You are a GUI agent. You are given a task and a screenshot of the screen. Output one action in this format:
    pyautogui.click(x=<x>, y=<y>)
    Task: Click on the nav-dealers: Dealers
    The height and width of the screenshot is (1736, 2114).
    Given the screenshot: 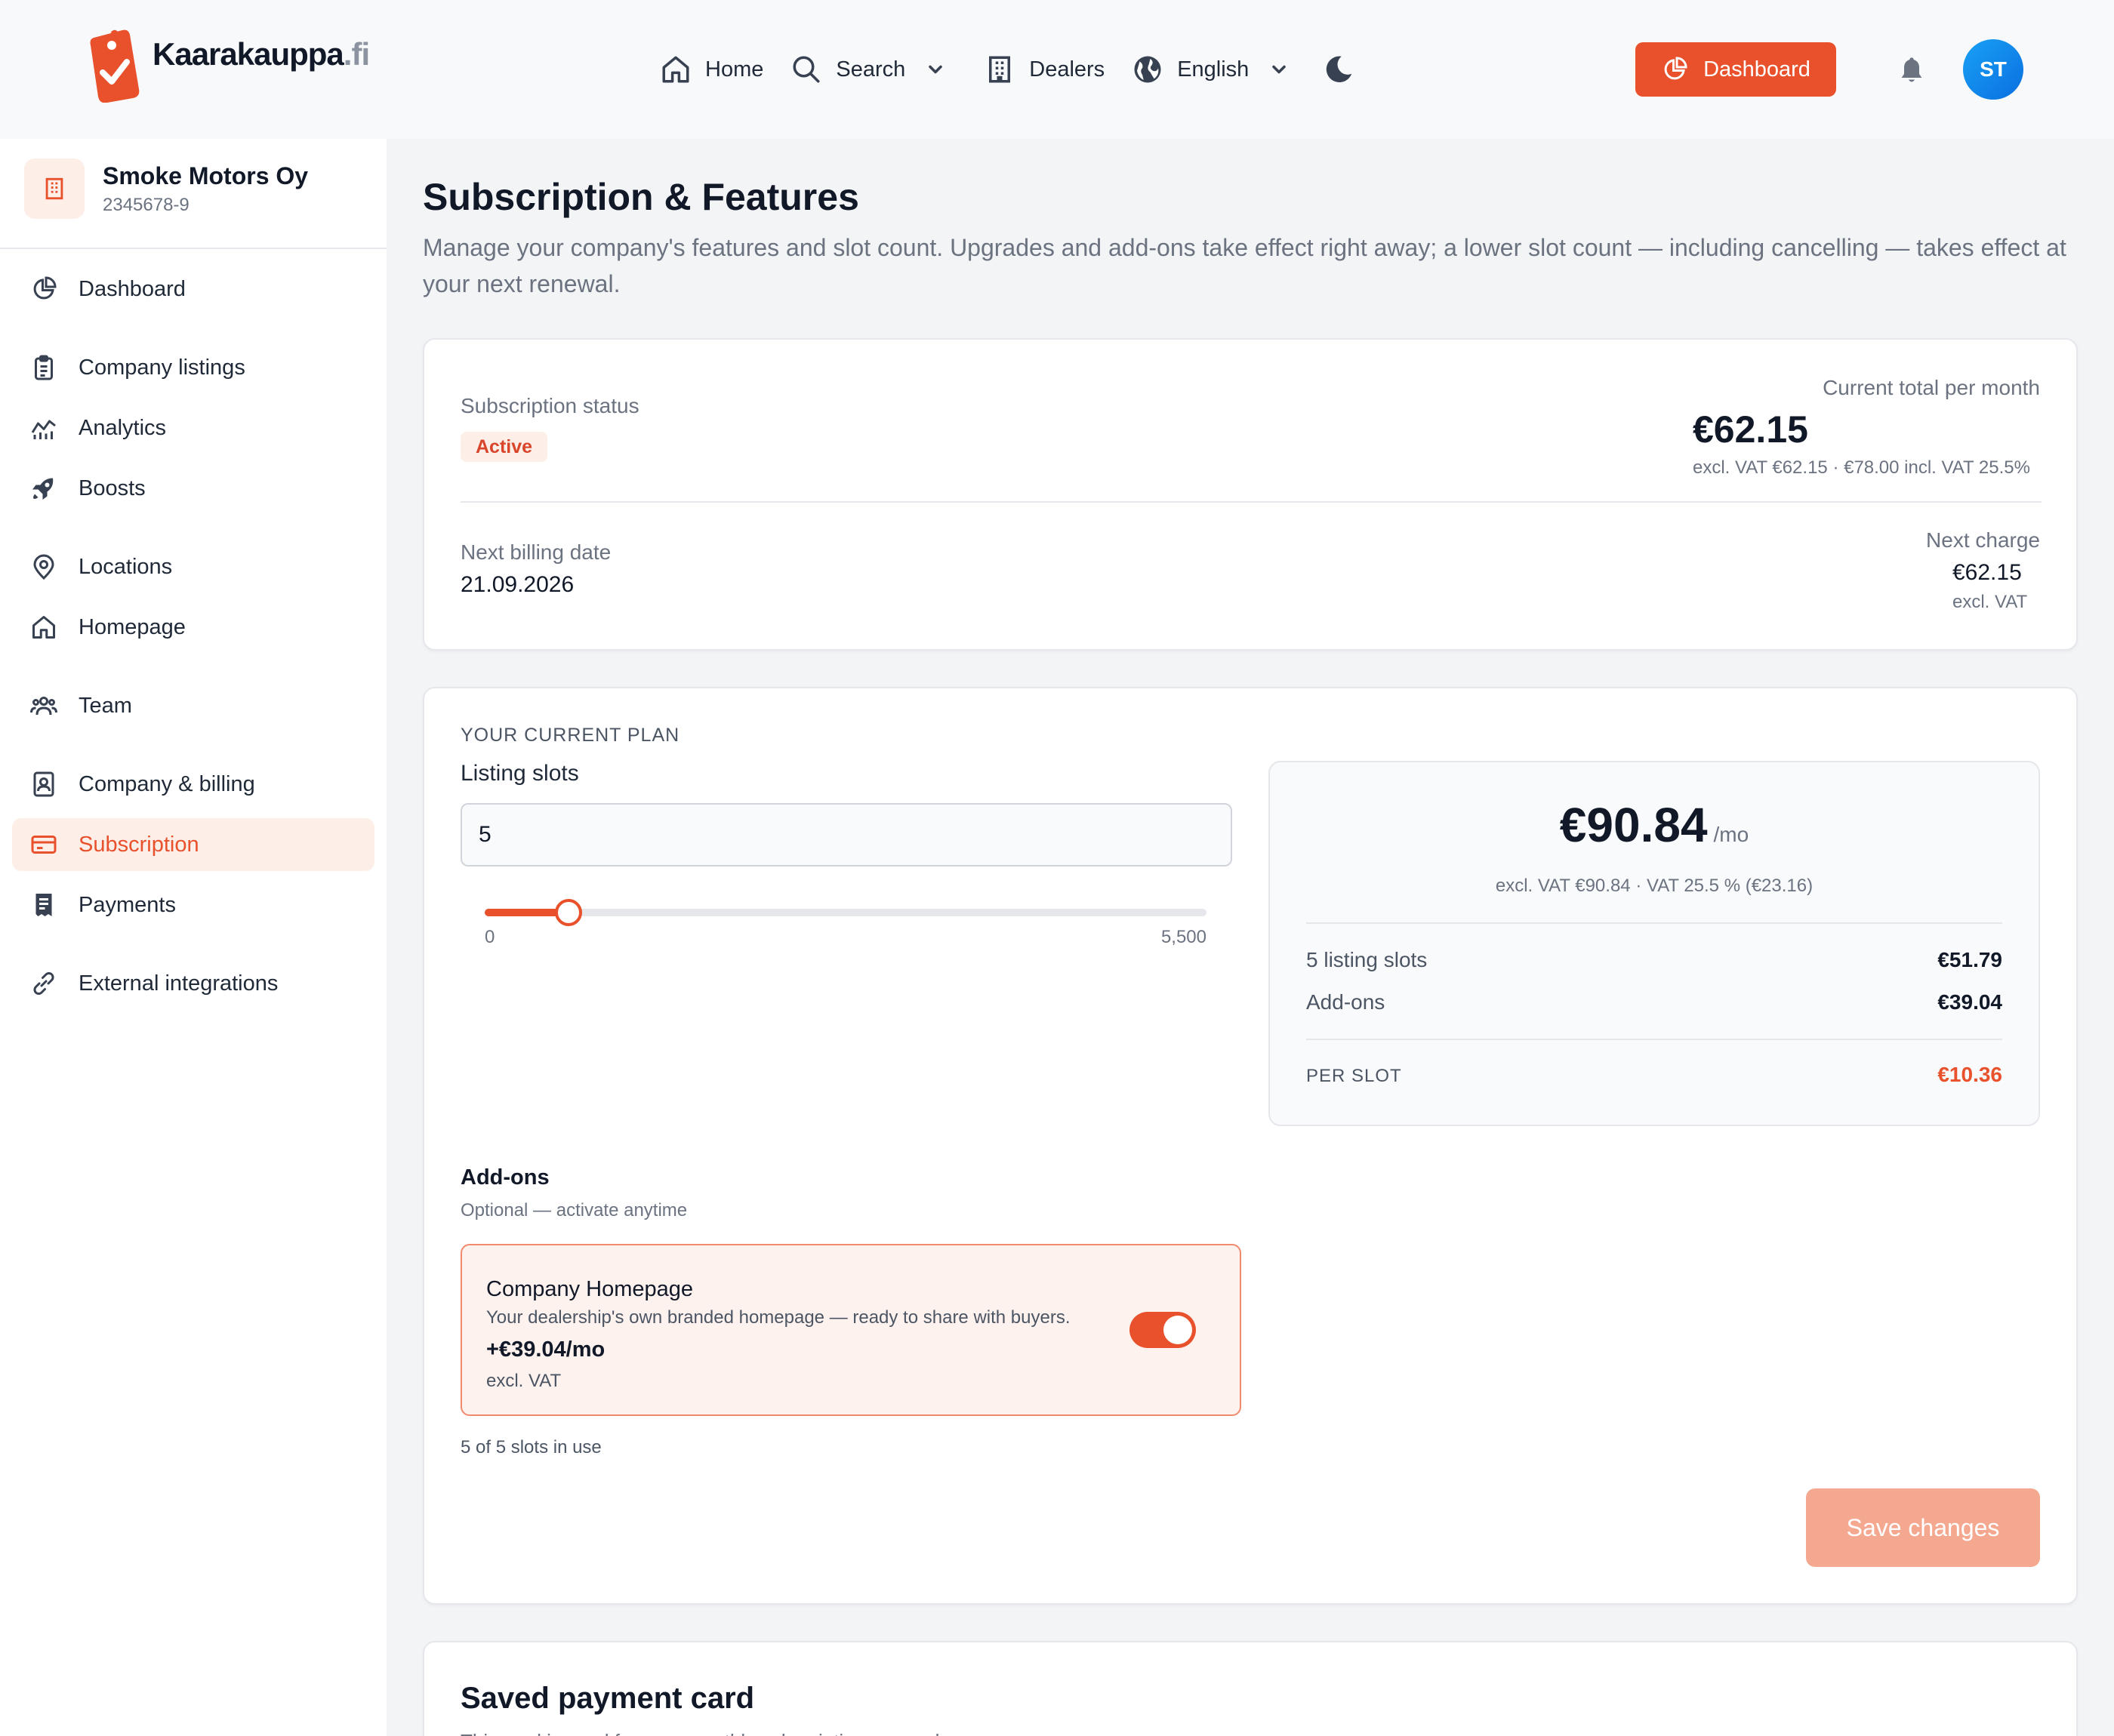 What is the action you would take?
    pyautogui.click(x=1044, y=69)
    